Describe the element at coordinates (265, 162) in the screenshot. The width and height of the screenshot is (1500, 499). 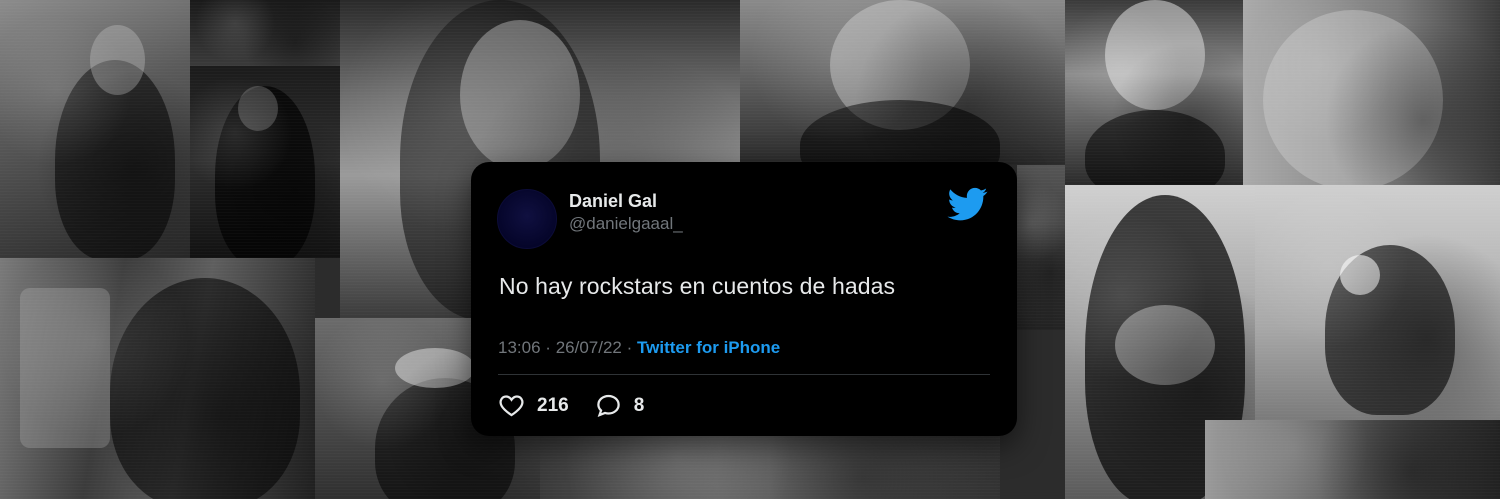
I see `photo-left-guitar` at that location.